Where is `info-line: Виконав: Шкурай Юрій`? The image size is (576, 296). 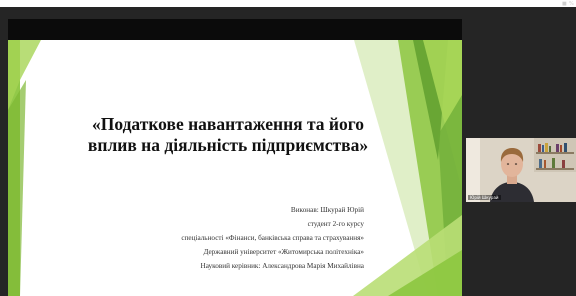 info-line: Виконав: Шкурай Юрій is located at coordinates (327, 210).